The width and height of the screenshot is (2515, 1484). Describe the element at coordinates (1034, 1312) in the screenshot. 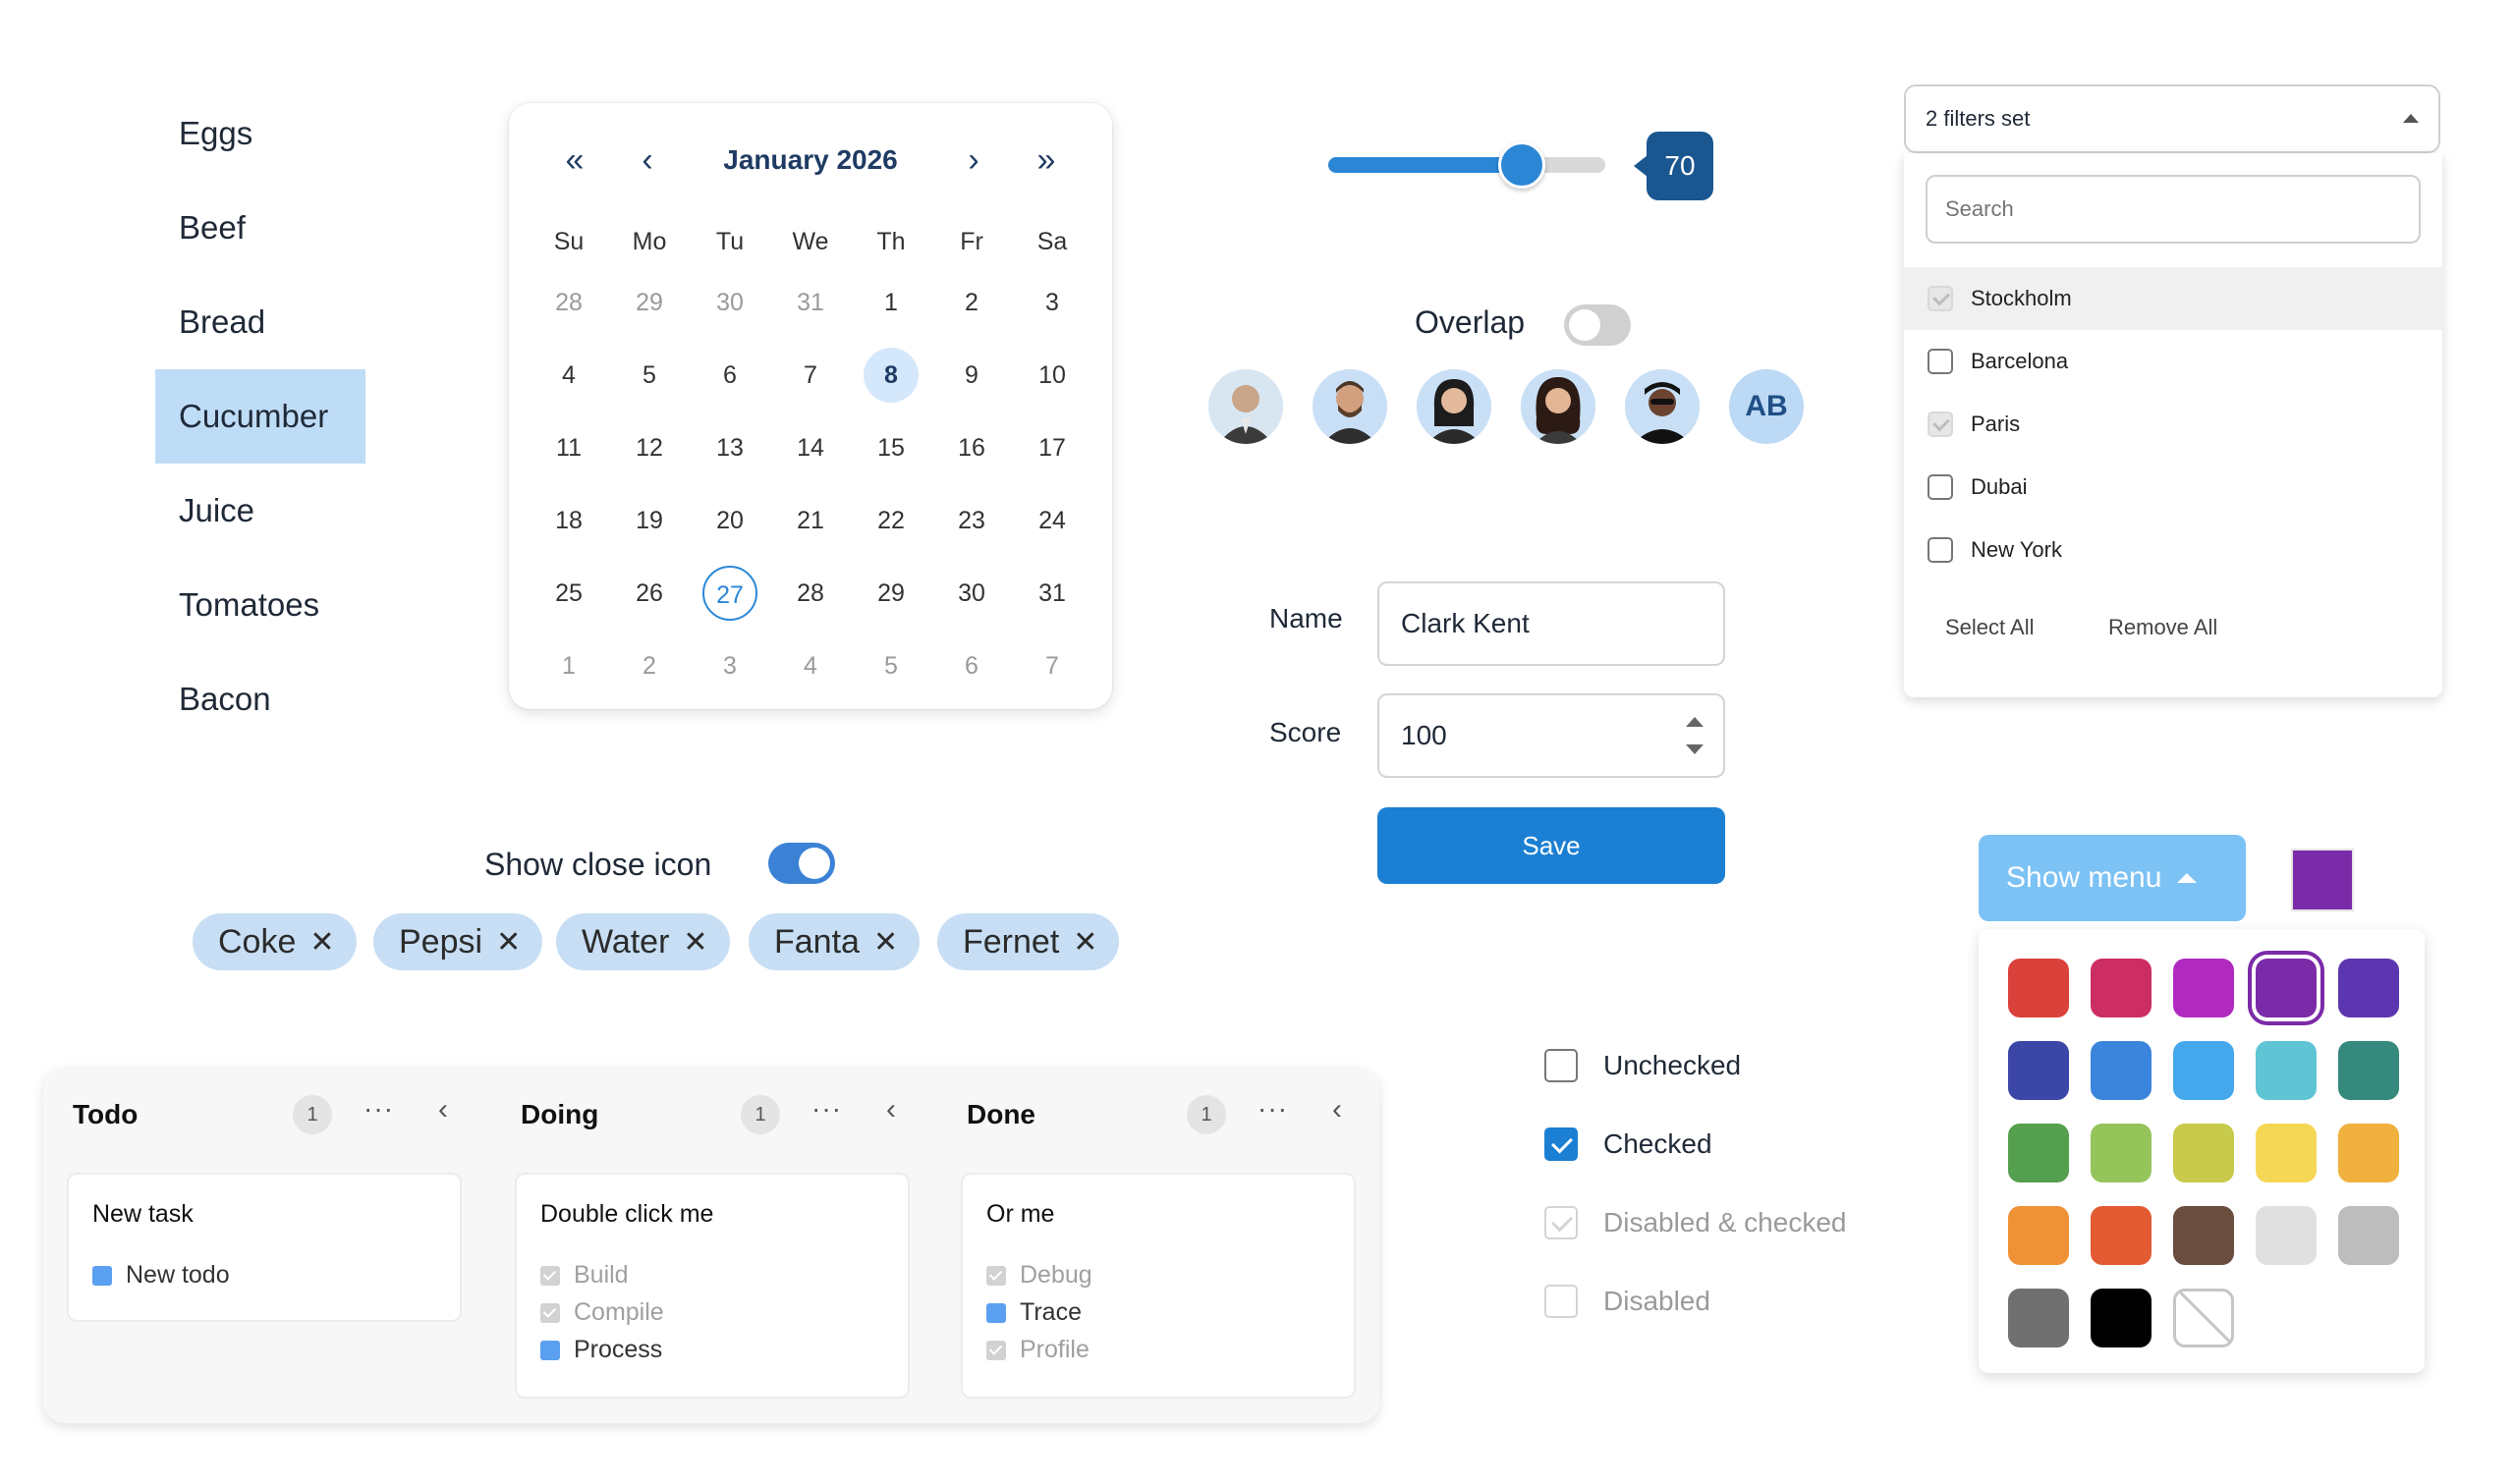

I see `card-item: Trace` at that location.